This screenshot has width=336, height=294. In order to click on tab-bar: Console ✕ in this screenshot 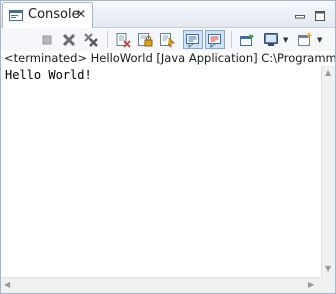, I will do `click(168, 14)`.